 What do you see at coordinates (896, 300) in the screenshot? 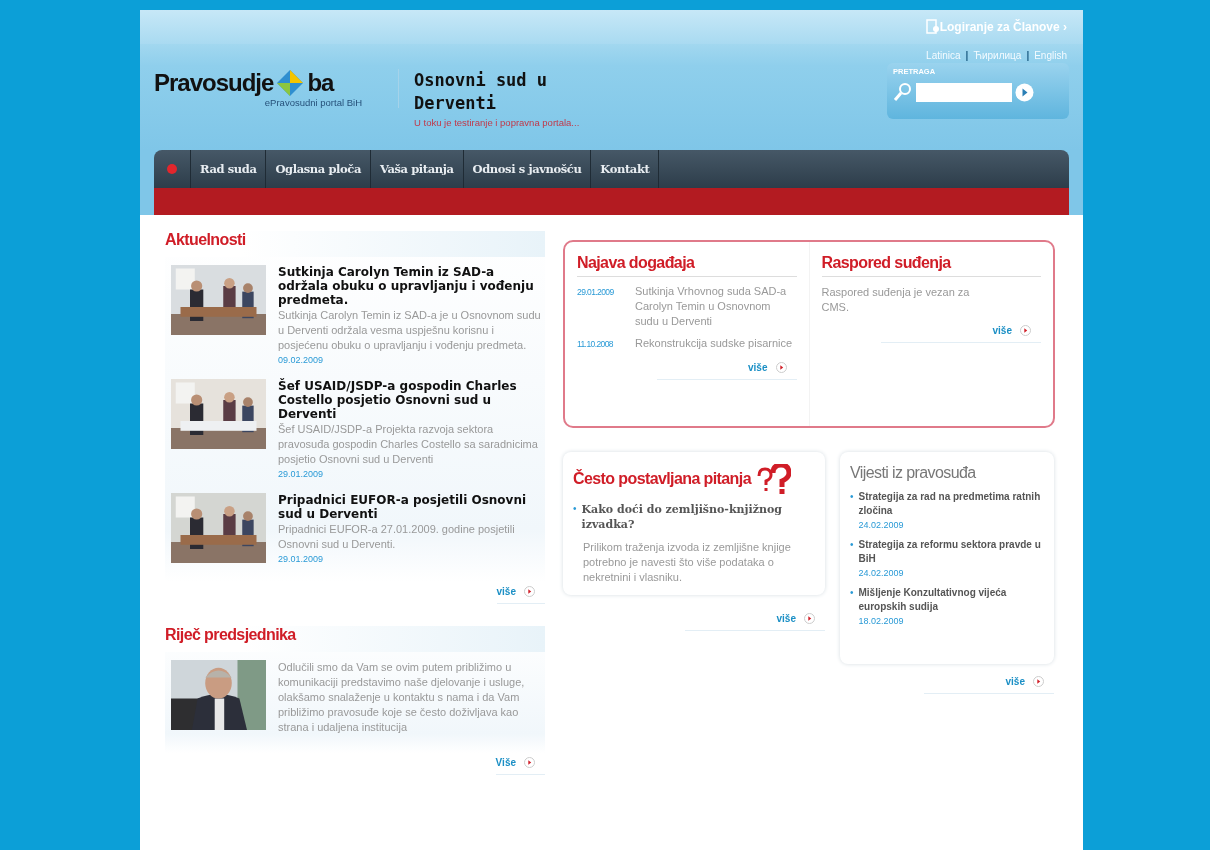
I see `schedule-text: Raspored suđenja je vezan za CMS.` at bounding box center [896, 300].